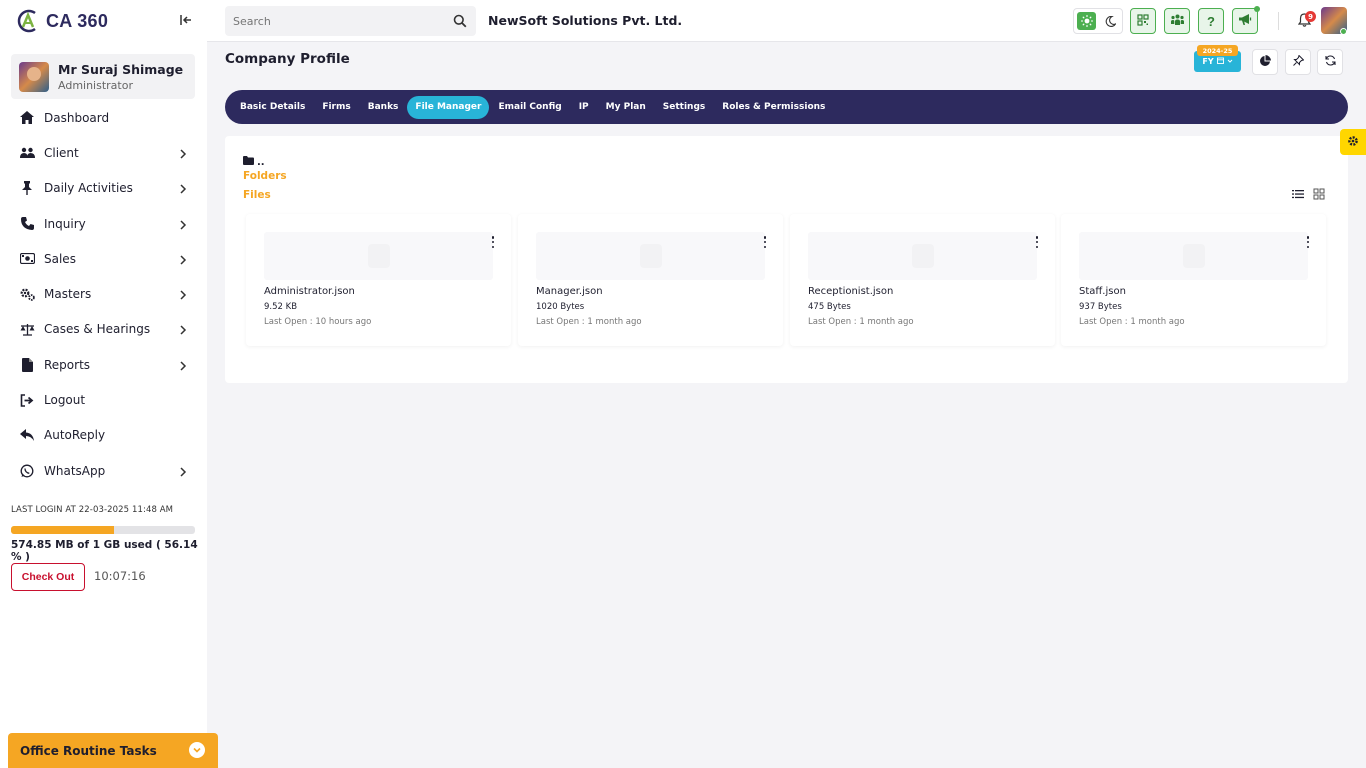  I want to click on folders-heading: Folders, so click(265, 176).